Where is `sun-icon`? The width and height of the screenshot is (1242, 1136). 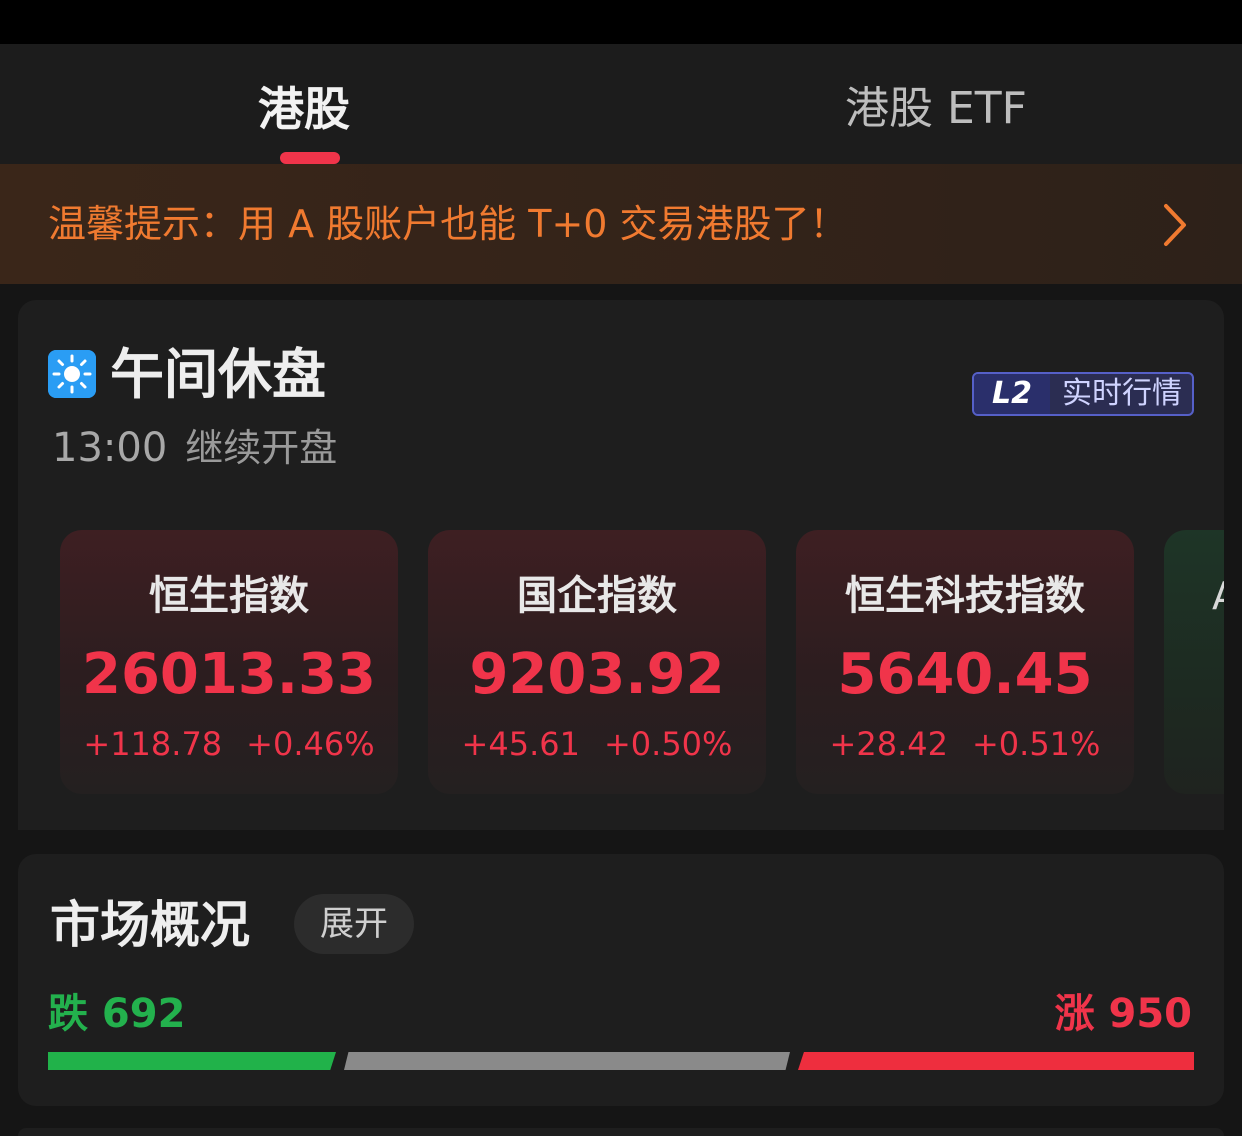 sun-icon is located at coordinates (72, 374).